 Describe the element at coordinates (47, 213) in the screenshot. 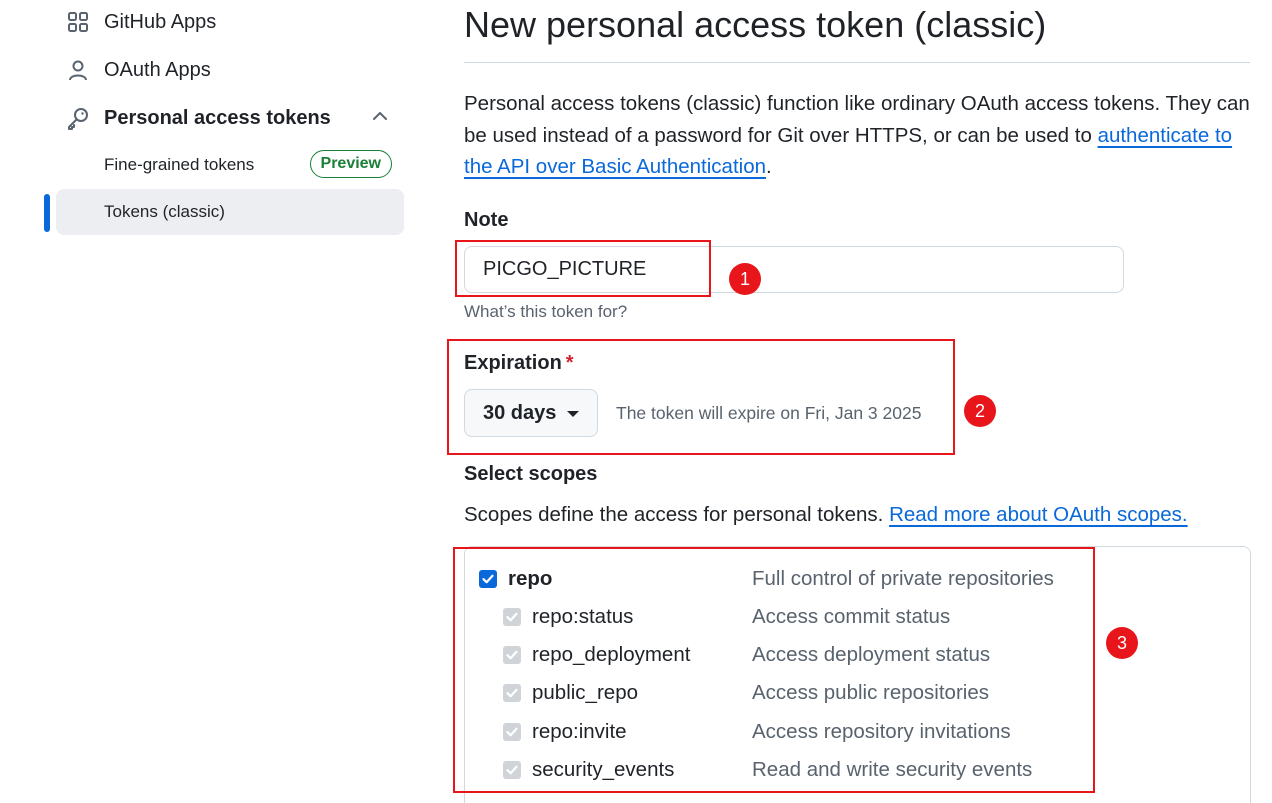

I see `active-indicator` at that location.